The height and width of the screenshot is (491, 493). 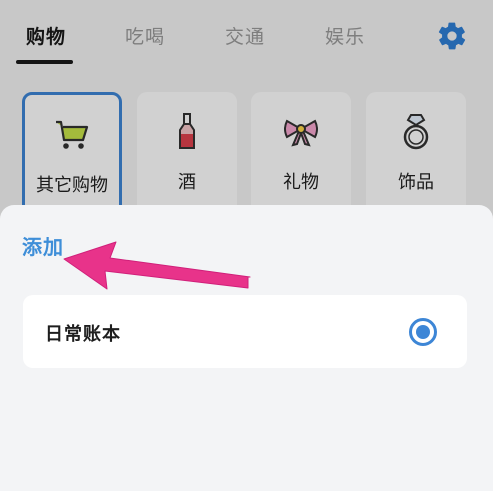 I want to click on pointer-arrow-icon, so click(x=157, y=265).